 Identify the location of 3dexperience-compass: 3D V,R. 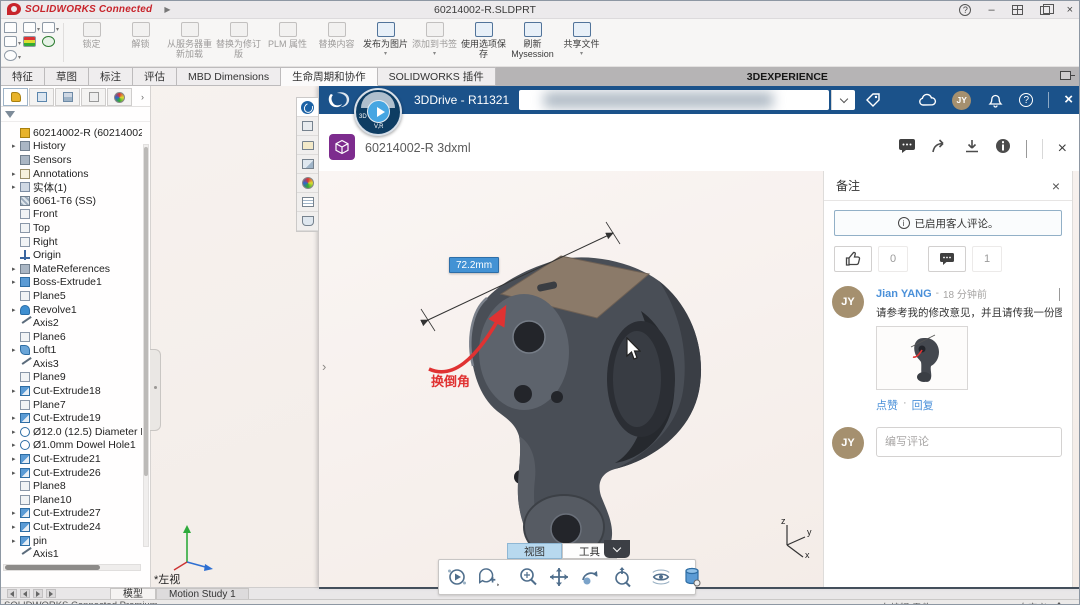
(378, 112).